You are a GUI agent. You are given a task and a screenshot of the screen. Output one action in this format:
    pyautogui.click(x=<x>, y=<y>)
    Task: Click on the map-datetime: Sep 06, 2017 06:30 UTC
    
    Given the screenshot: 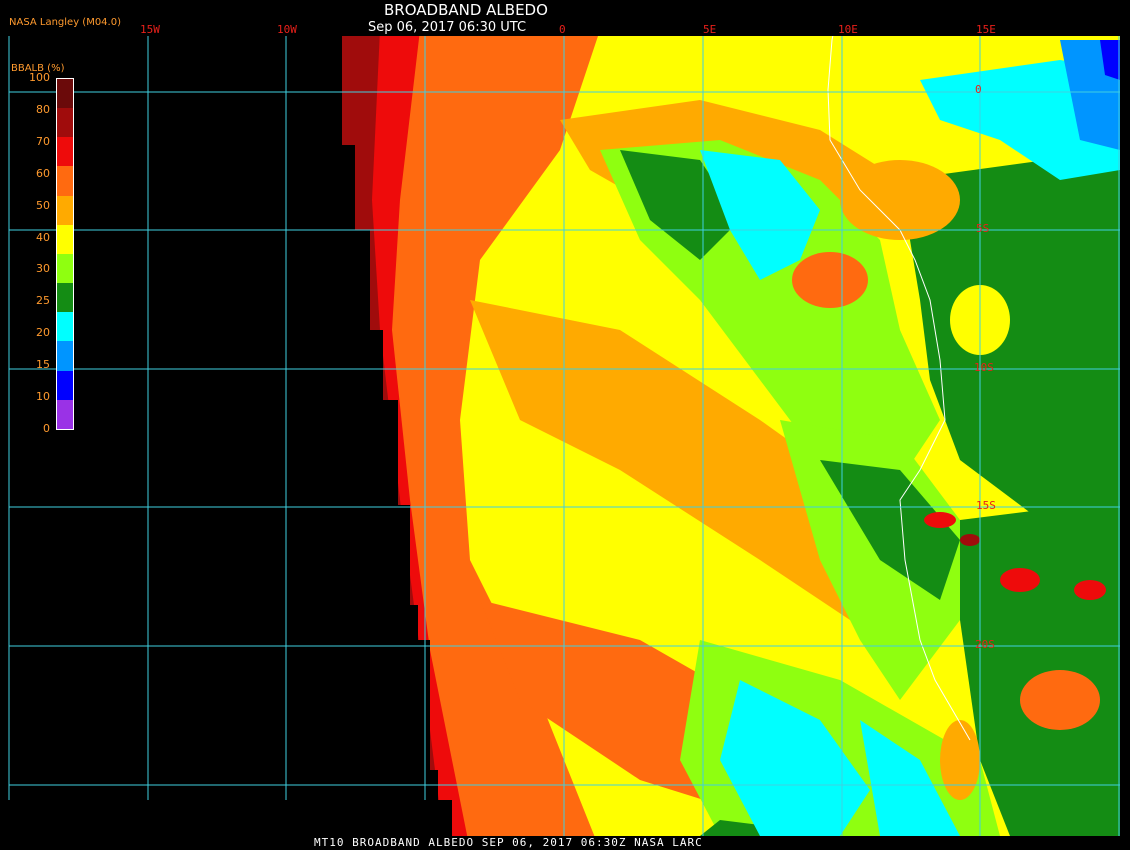 What is the action you would take?
    pyautogui.click(x=447, y=27)
    